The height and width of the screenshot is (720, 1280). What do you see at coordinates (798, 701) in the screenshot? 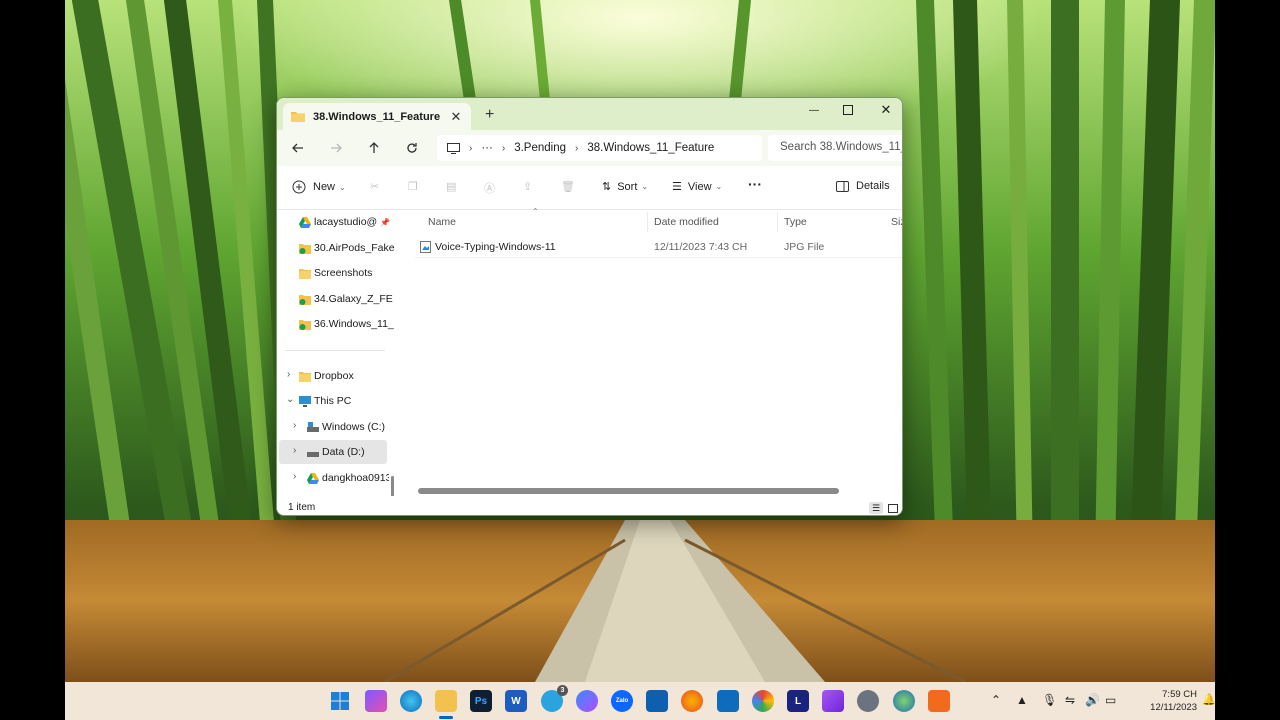
I see `lens-icon: L` at bounding box center [798, 701].